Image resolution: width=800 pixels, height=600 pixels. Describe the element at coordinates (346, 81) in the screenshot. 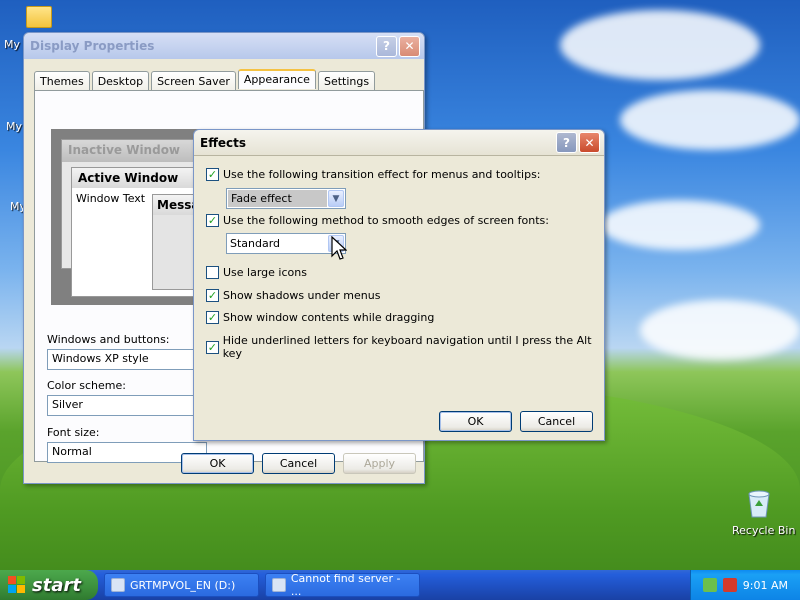

I see `tab-settings: Settings` at that location.